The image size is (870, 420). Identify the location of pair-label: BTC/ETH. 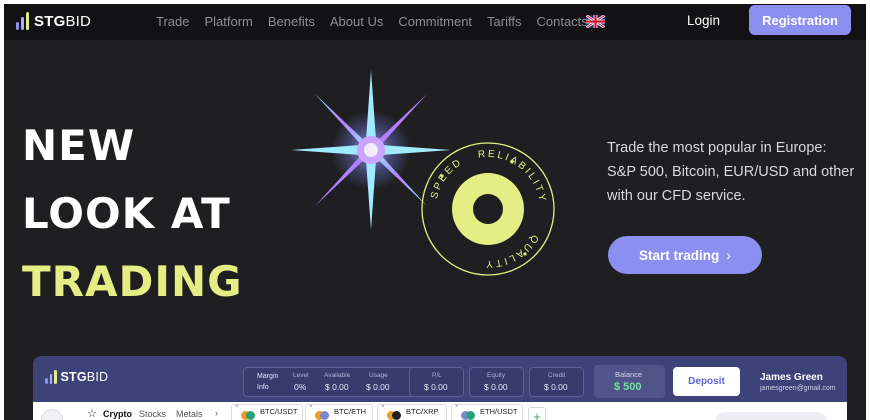
(350, 411).